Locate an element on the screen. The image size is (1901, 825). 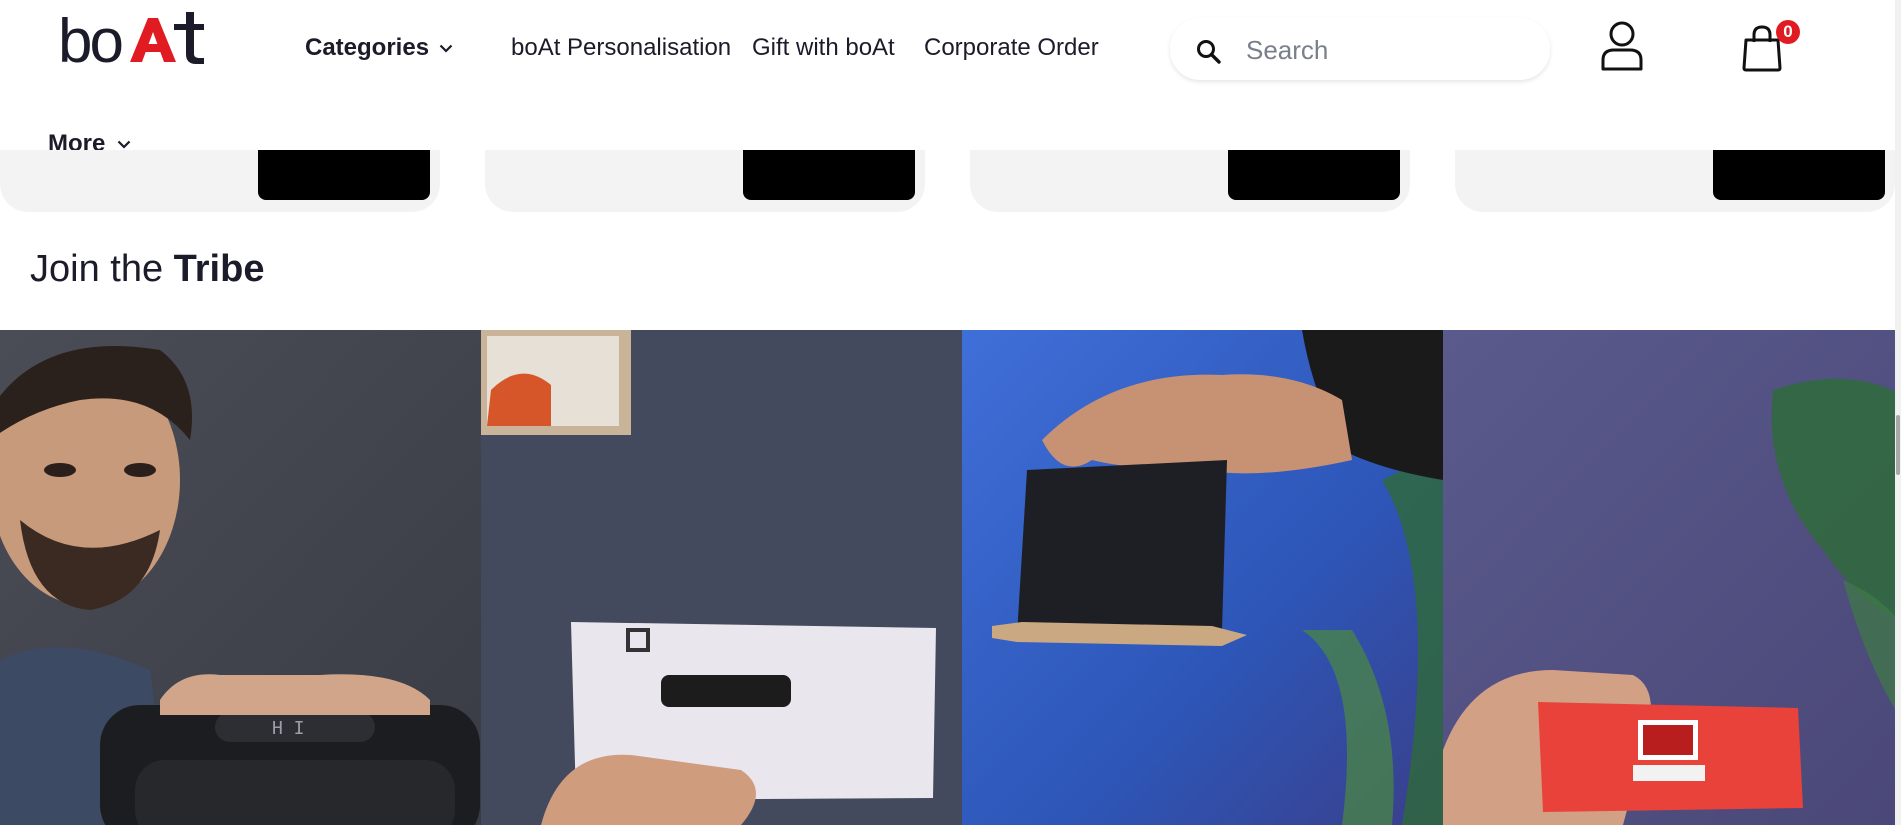
section-title-light: Join the is located at coordinates (102, 269).